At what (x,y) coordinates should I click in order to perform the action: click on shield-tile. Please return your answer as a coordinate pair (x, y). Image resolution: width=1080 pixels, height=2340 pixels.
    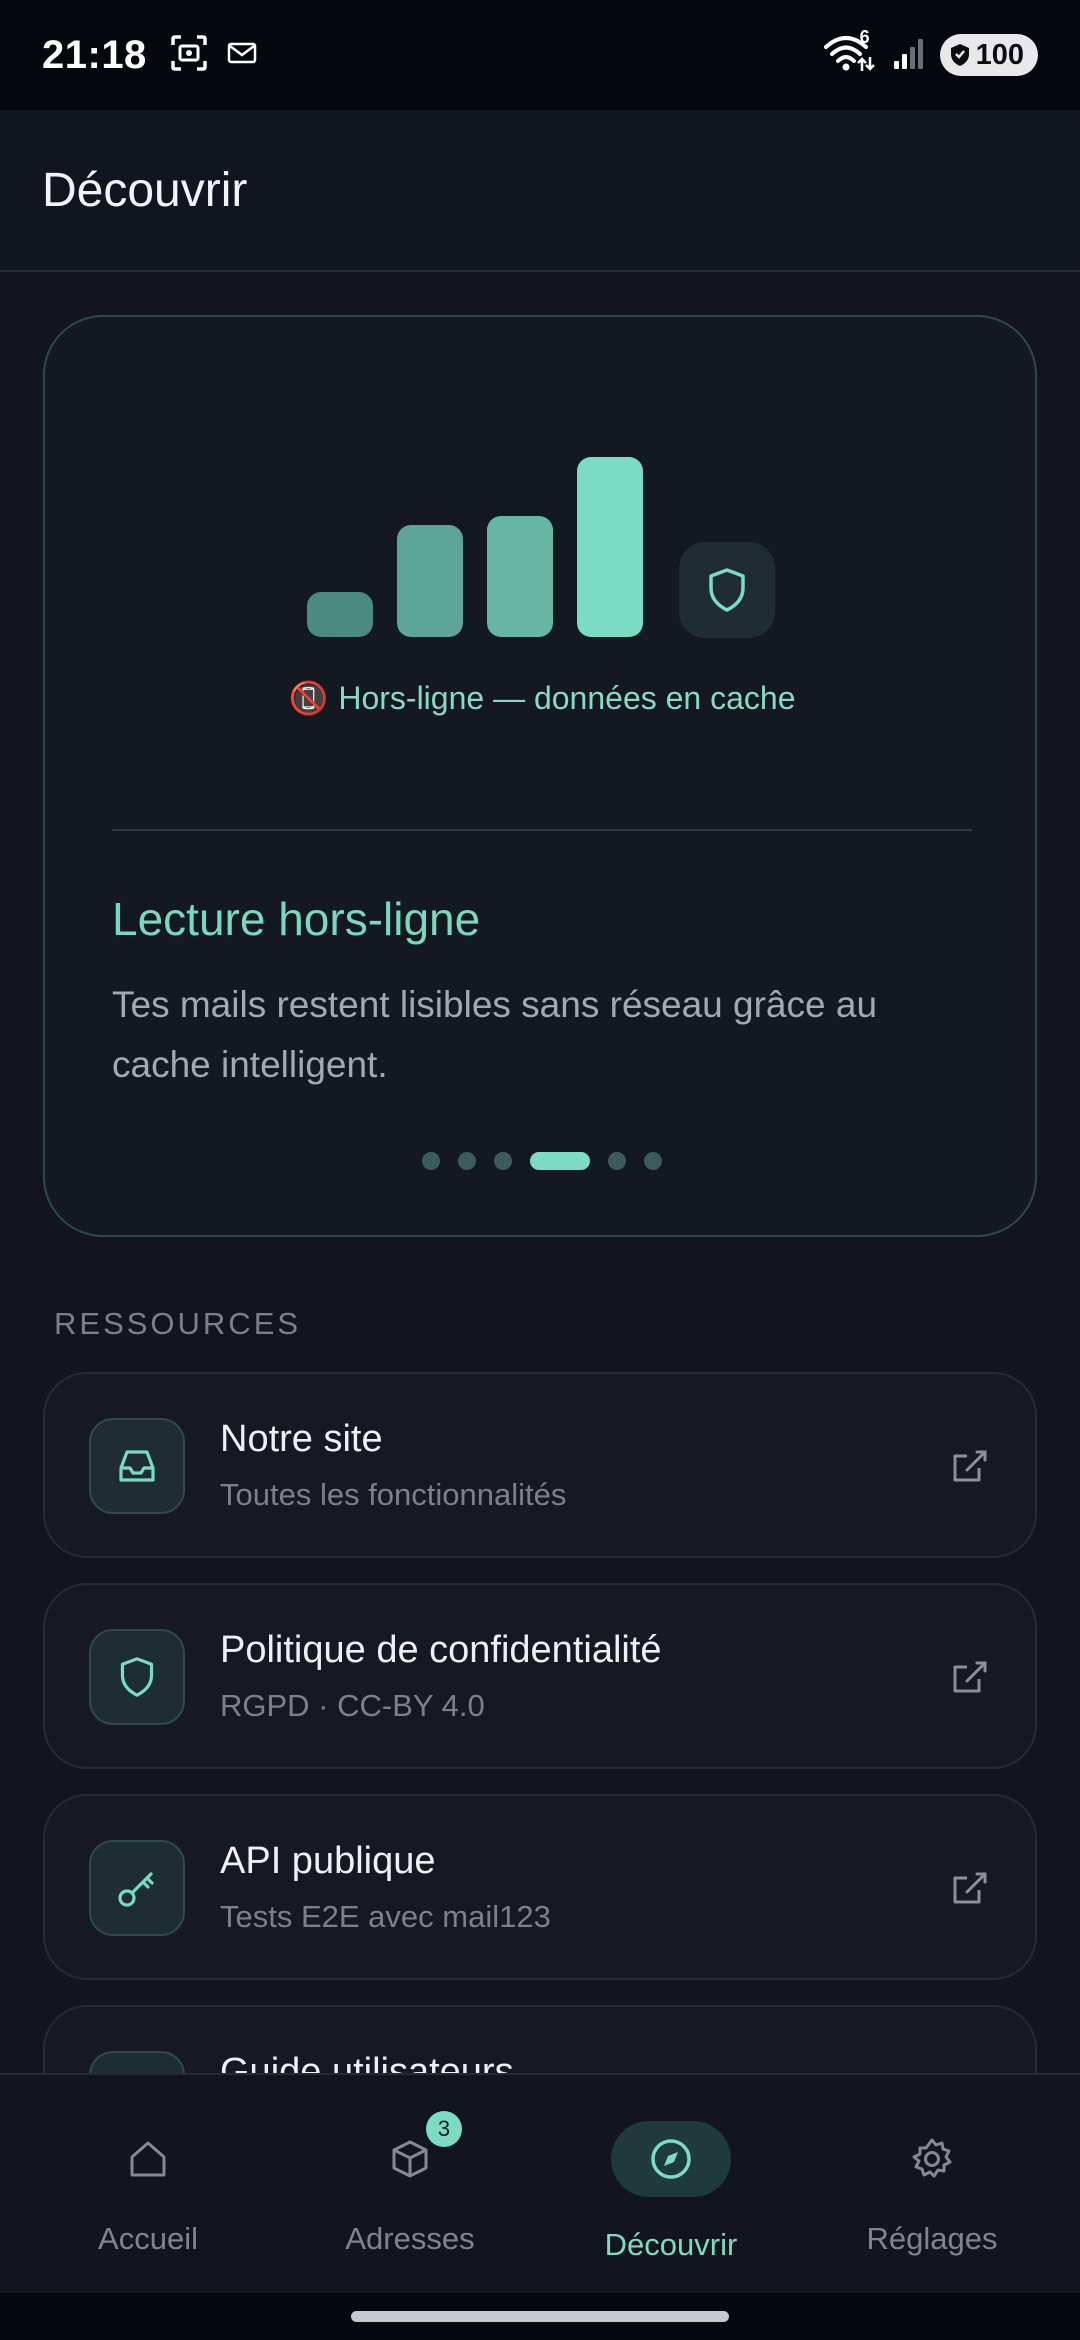
    Looking at the image, I should click on (727, 590).